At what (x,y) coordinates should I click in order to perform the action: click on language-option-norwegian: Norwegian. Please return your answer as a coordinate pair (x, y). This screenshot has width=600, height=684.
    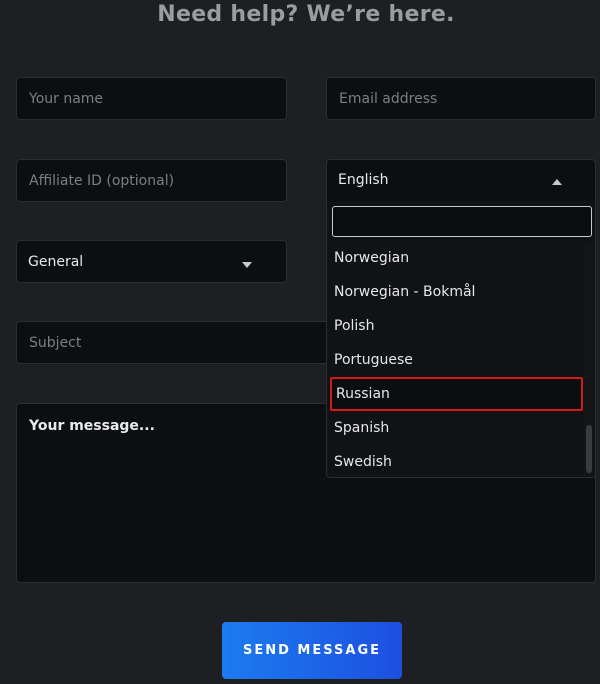
    Looking at the image, I should click on (456, 258).